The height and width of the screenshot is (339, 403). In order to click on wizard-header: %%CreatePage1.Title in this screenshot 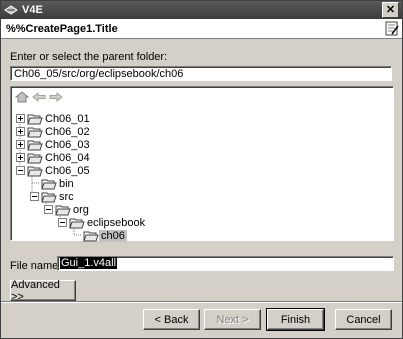, I will do `click(201, 29)`.